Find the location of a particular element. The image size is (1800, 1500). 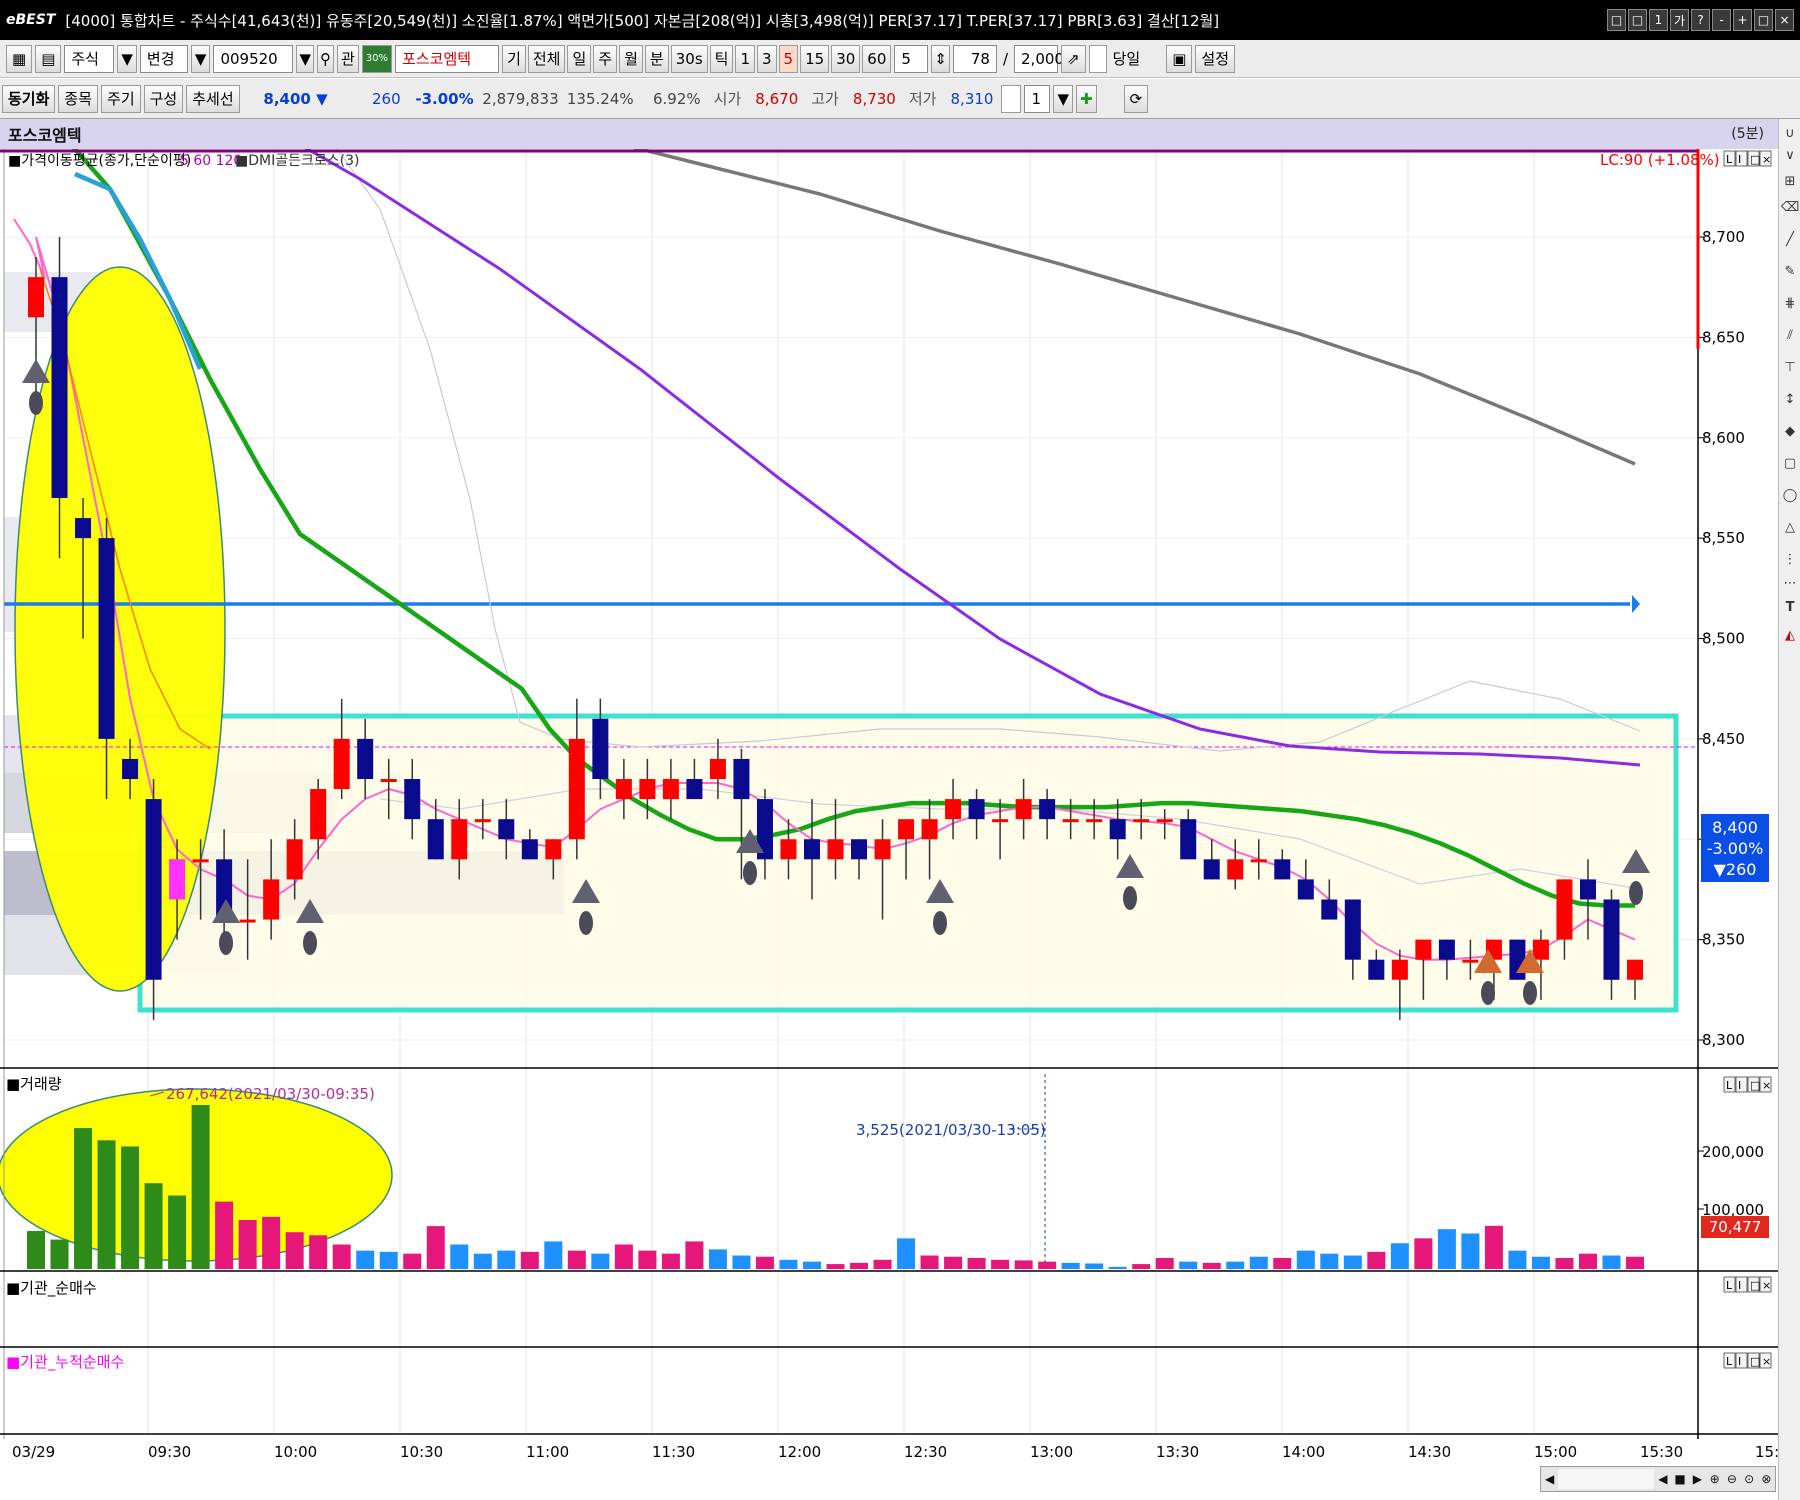

period-button-7: 틱 is located at coordinates (721, 58).